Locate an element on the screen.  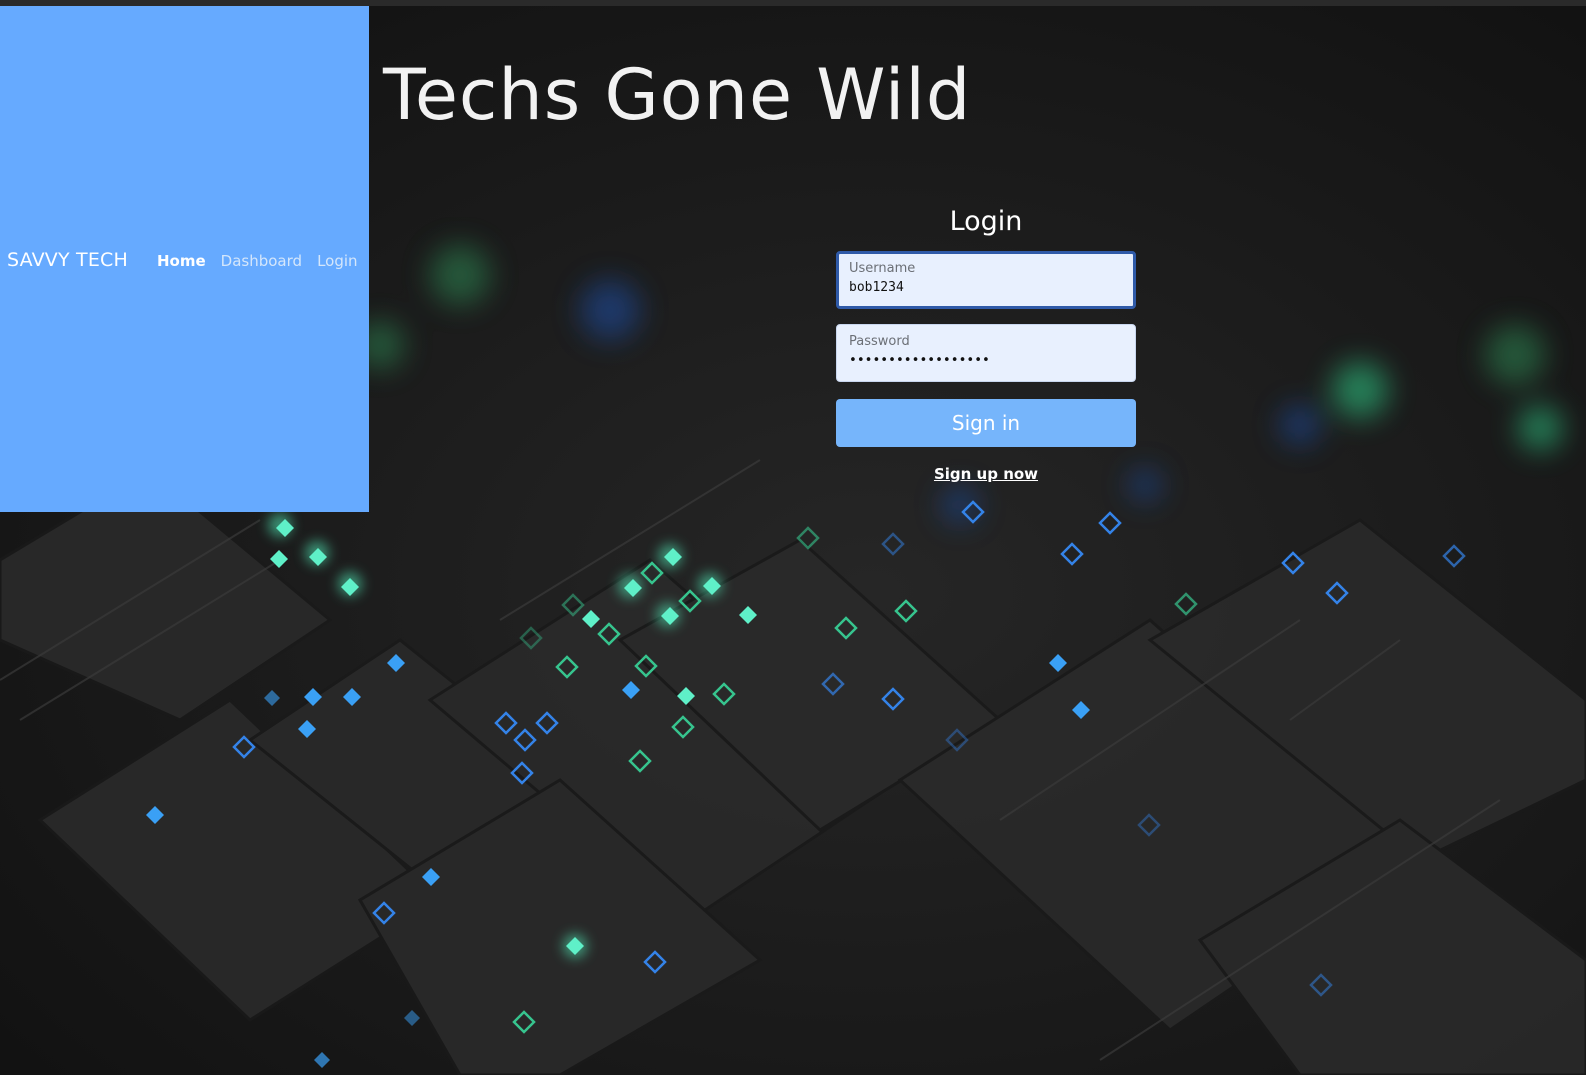
site-title: Techs Gone Wild is located at coordinates (677, 95).